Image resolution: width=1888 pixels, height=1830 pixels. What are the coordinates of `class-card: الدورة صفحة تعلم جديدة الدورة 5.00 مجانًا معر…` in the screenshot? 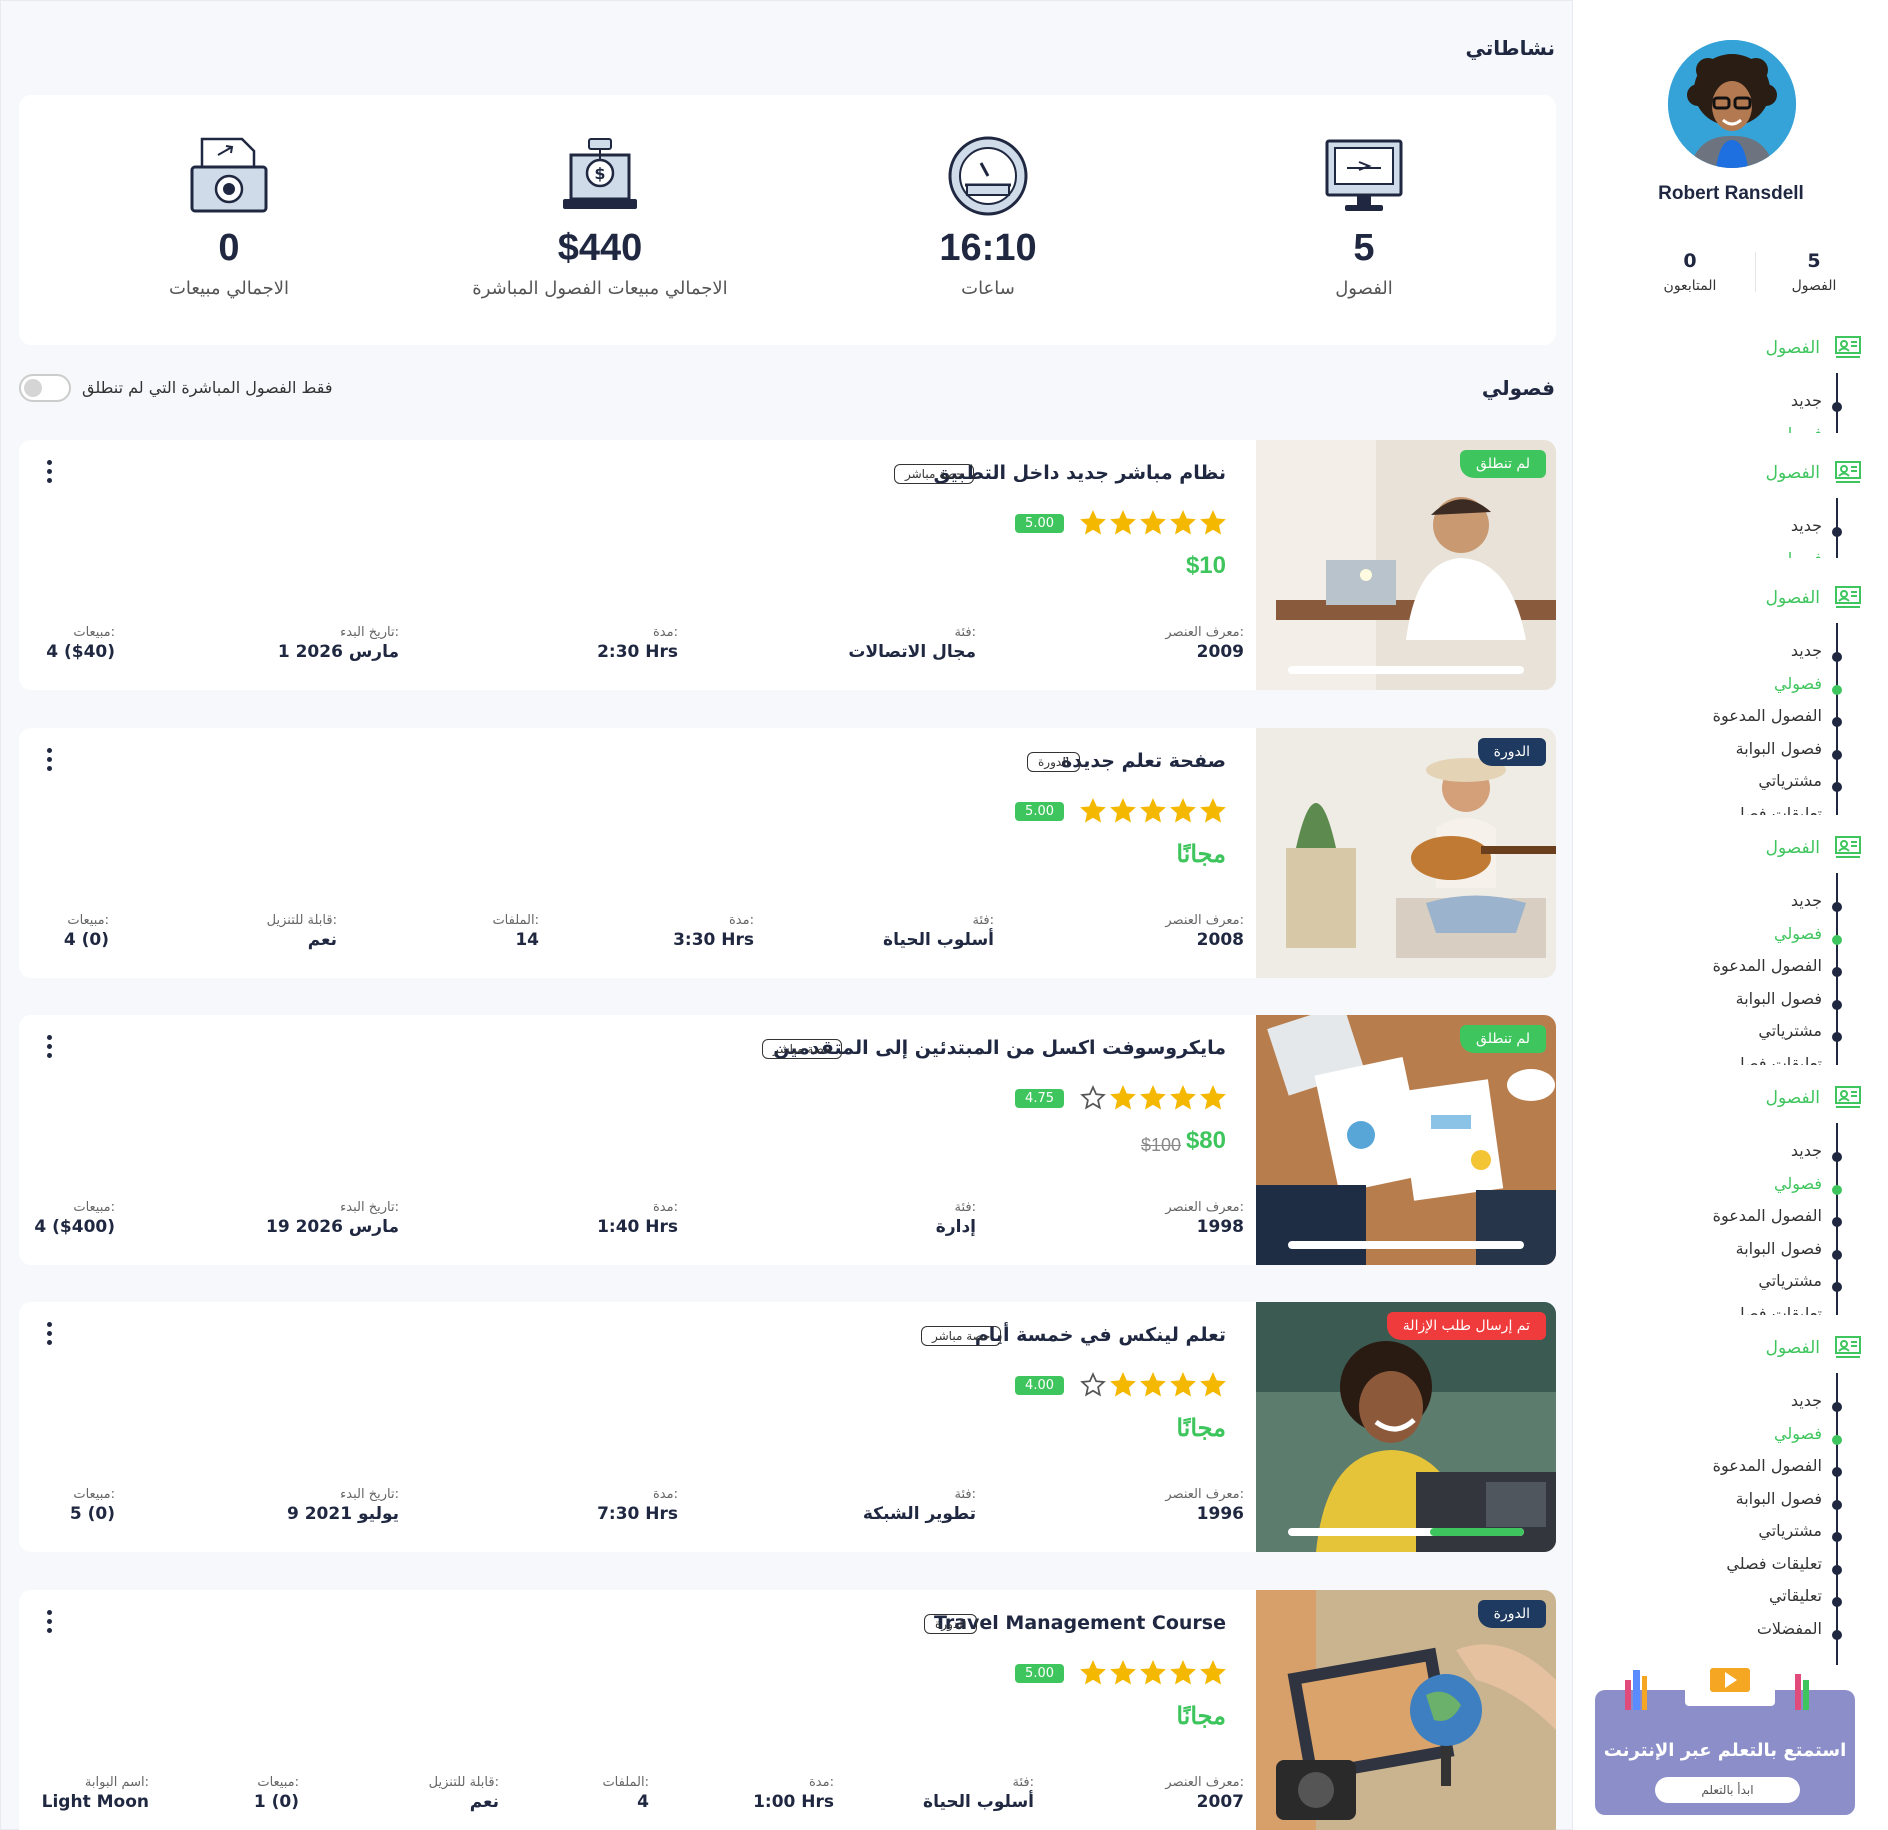 It's located at (787, 853).